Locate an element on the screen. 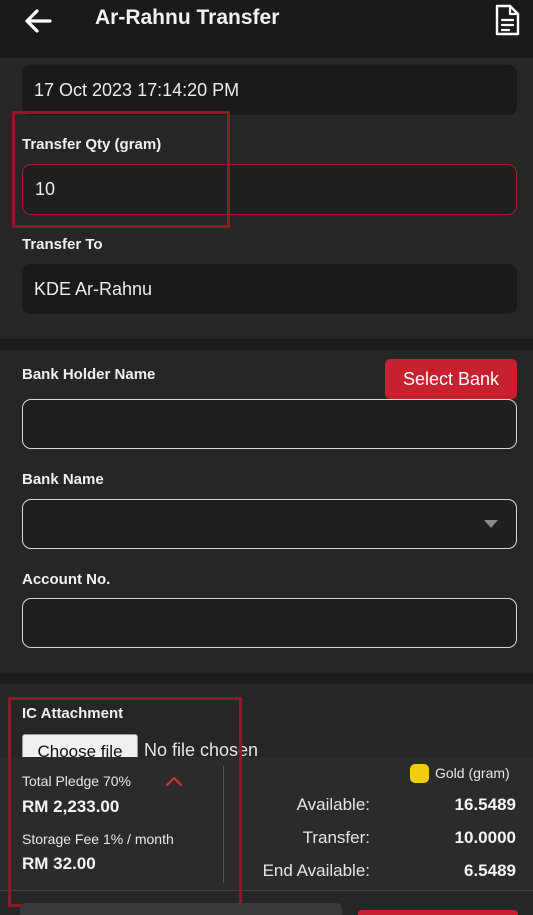 This screenshot has width=533, height=915. bank-name-select is located at coordinates (269, 524).